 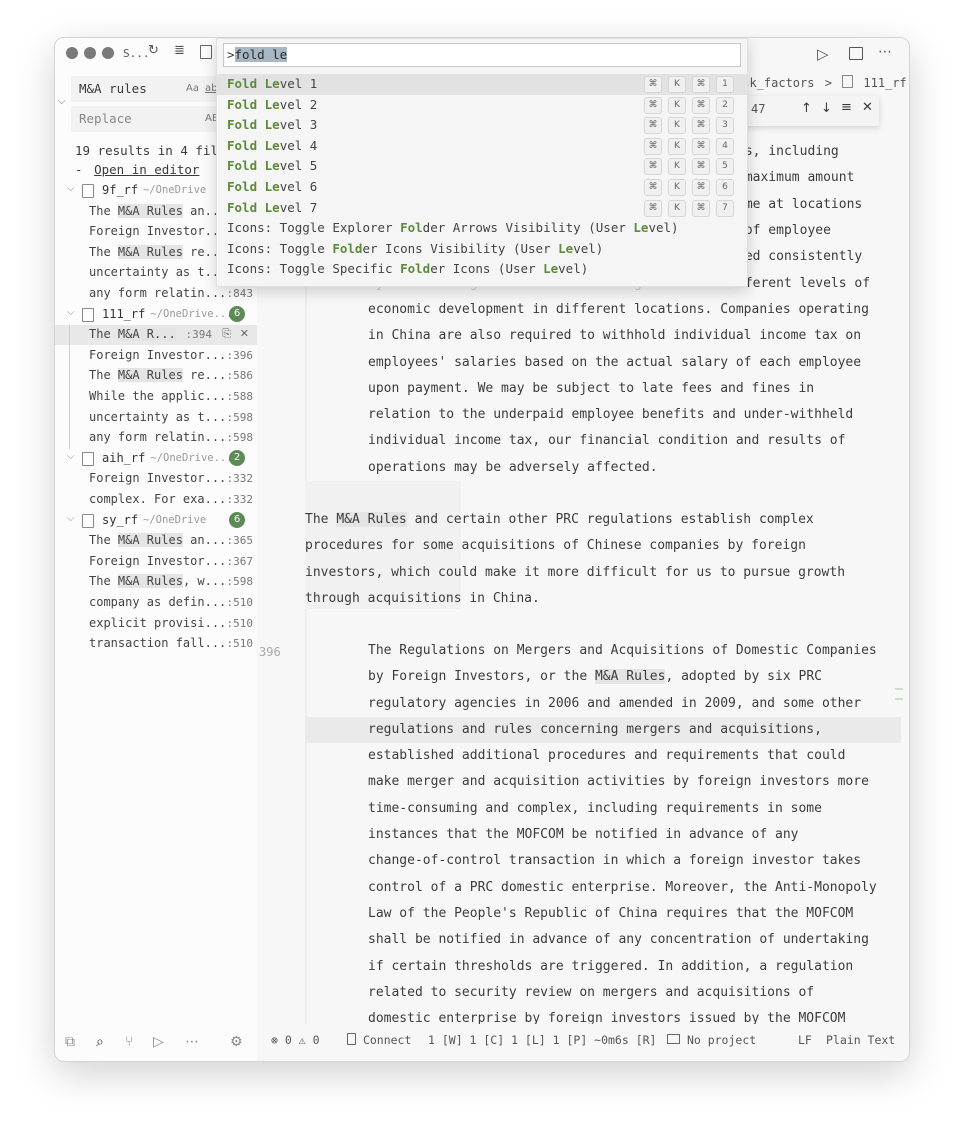 What do you see at coordinates (542, 1040) in the screenshot?
I see `counters-status: 1 [W] 1 [C] 1 [L] 1 [P] ~0m6s [R]` at bounding box center [542, 1040].